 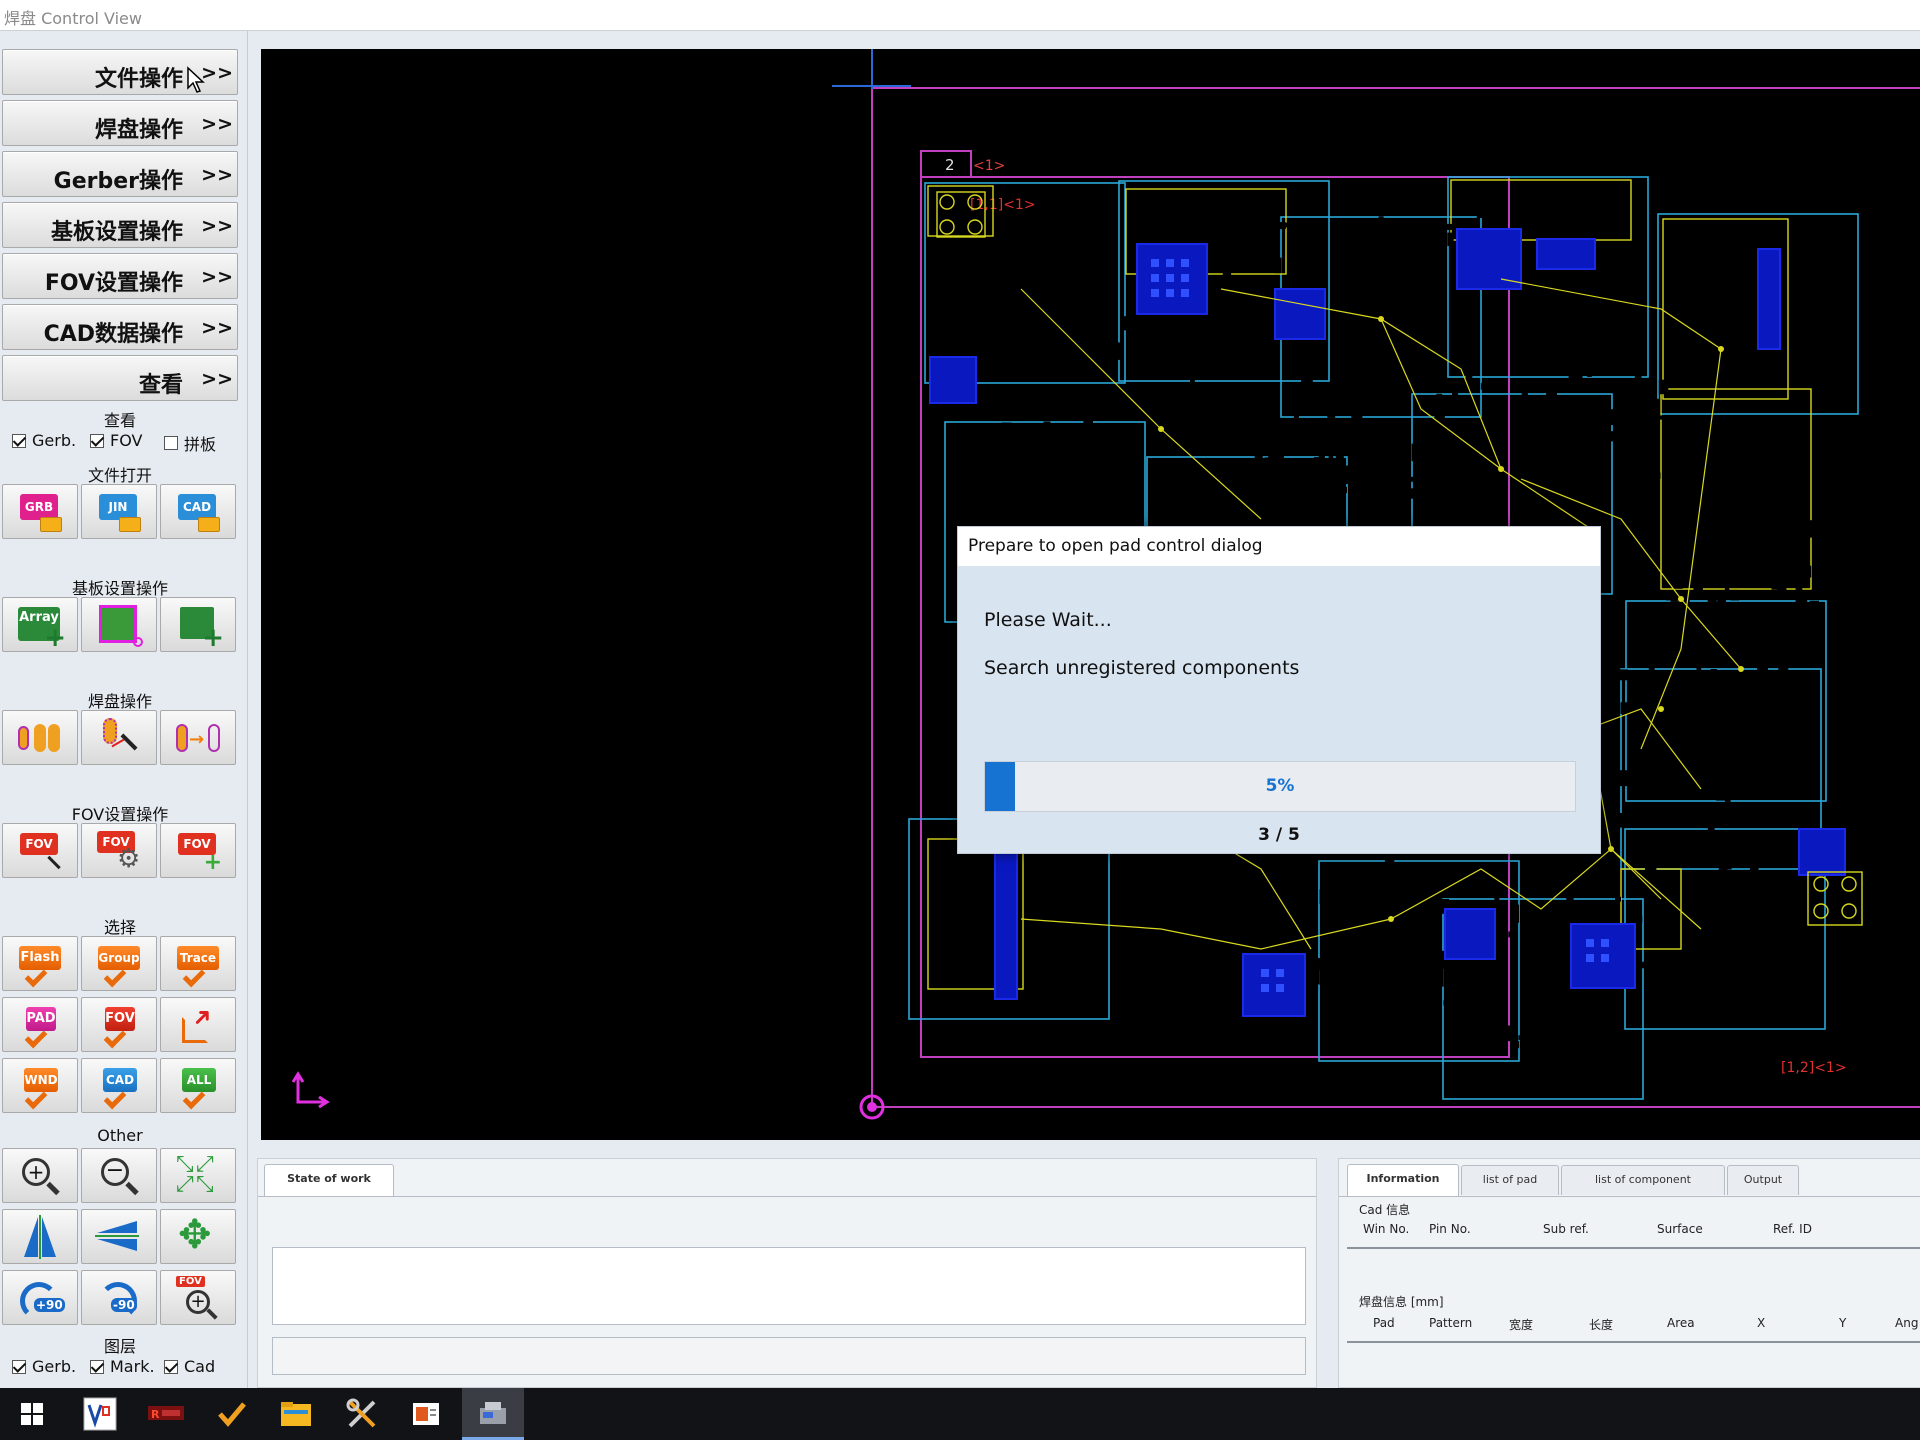 I want to click on select-window-button: WND, so click(x=40, y=1085).